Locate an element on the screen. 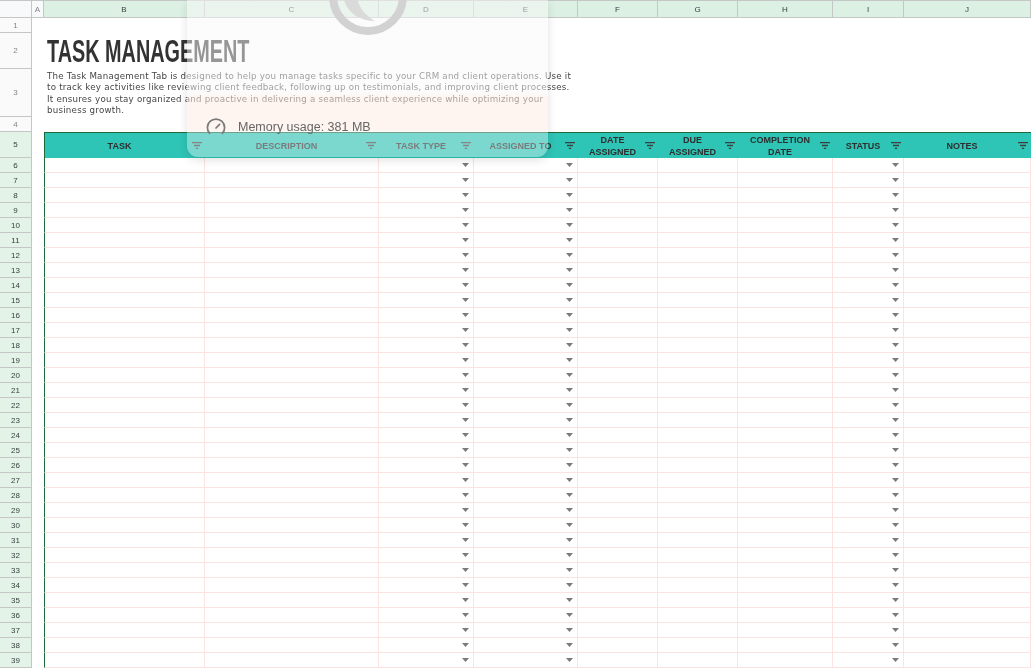 The image size is (1031, 669). row-header: 26 is located at coordinates (16, 465).